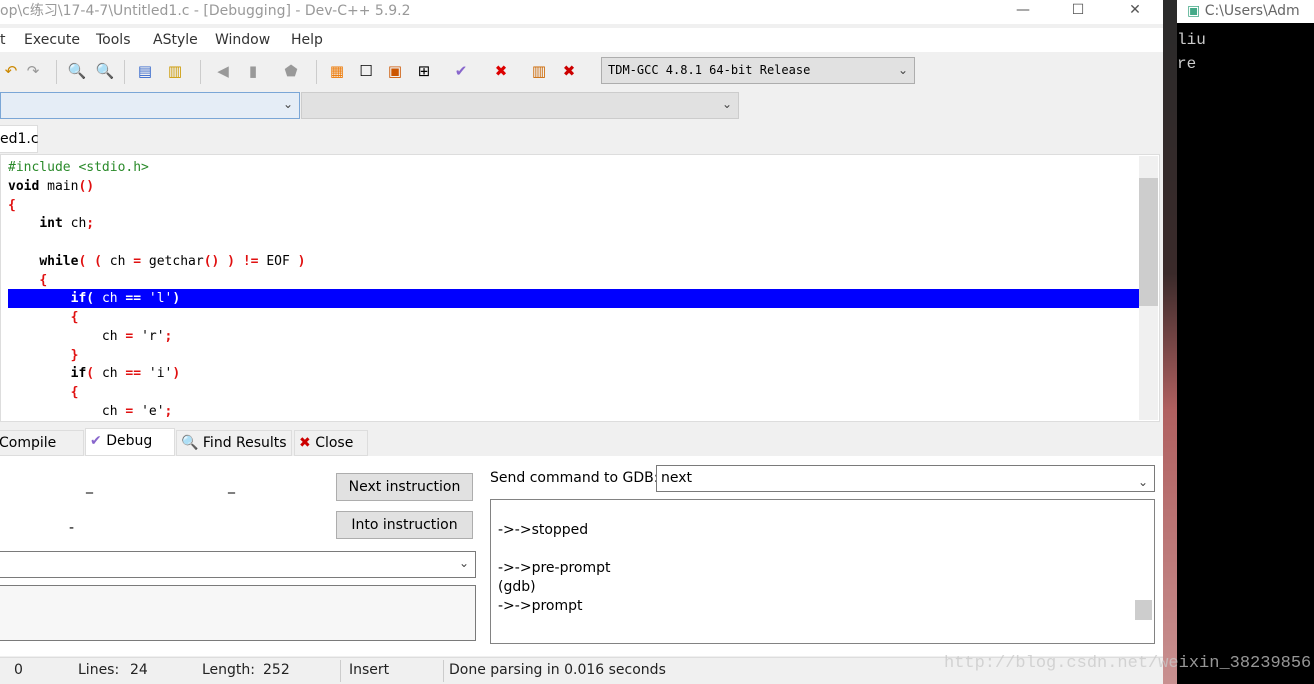  I want to click on minimize-button: —, so click(1023, 12).